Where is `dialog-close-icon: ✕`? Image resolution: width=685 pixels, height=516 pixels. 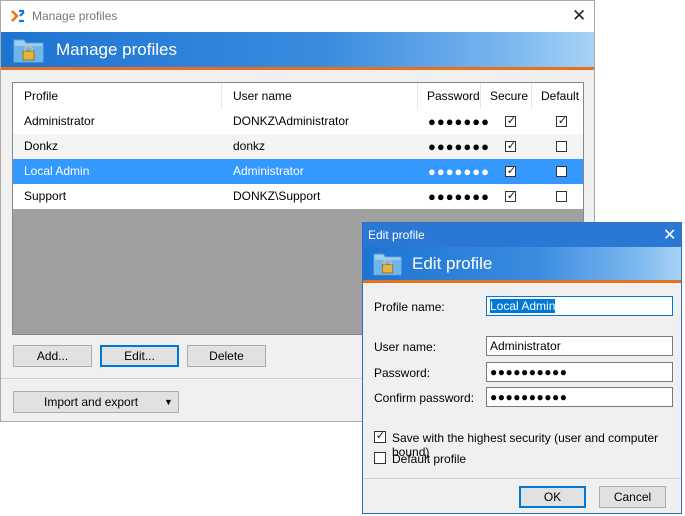
dialog-close-icon: ✕ is located at coordinates (669, 235).